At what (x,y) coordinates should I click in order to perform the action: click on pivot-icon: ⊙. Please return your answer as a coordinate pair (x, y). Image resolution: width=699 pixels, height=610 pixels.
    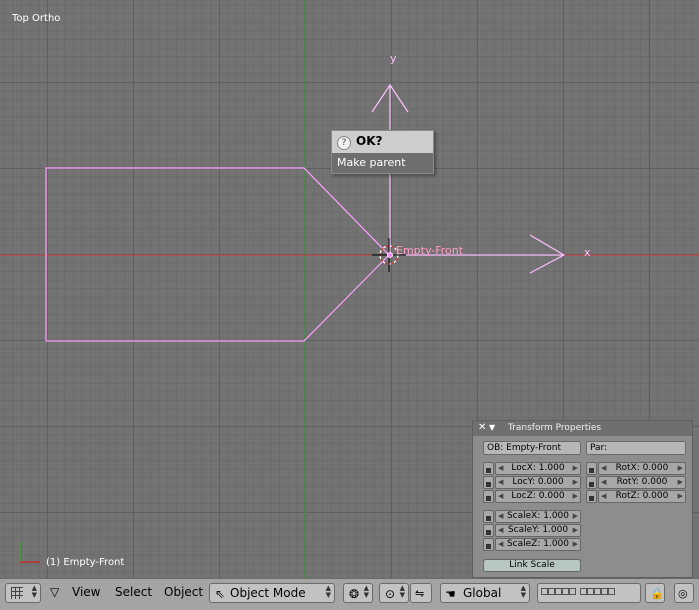
    Looking at the image, I should click on (390, 594).